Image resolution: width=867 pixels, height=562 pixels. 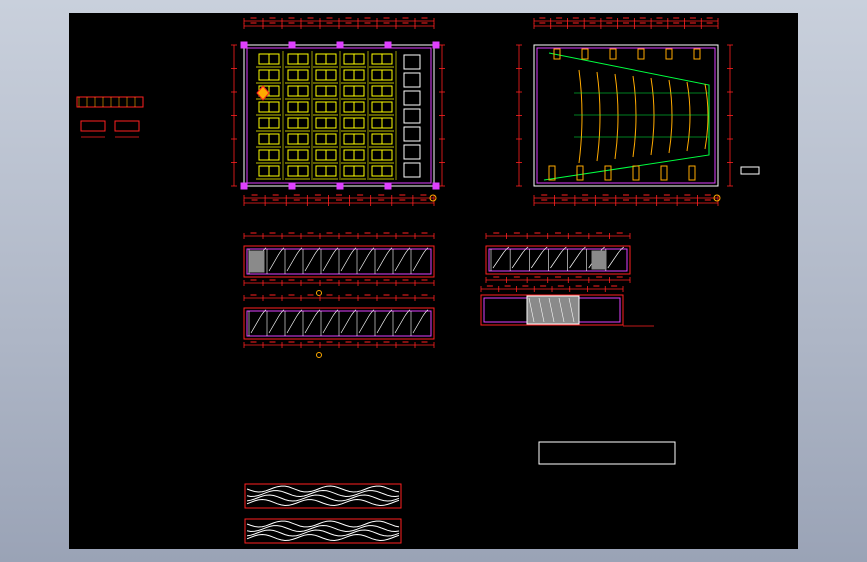 What do you see at coordinates (110, 117) in the screenshot?
I see `legend-detail` at bounding box center [110, 117].